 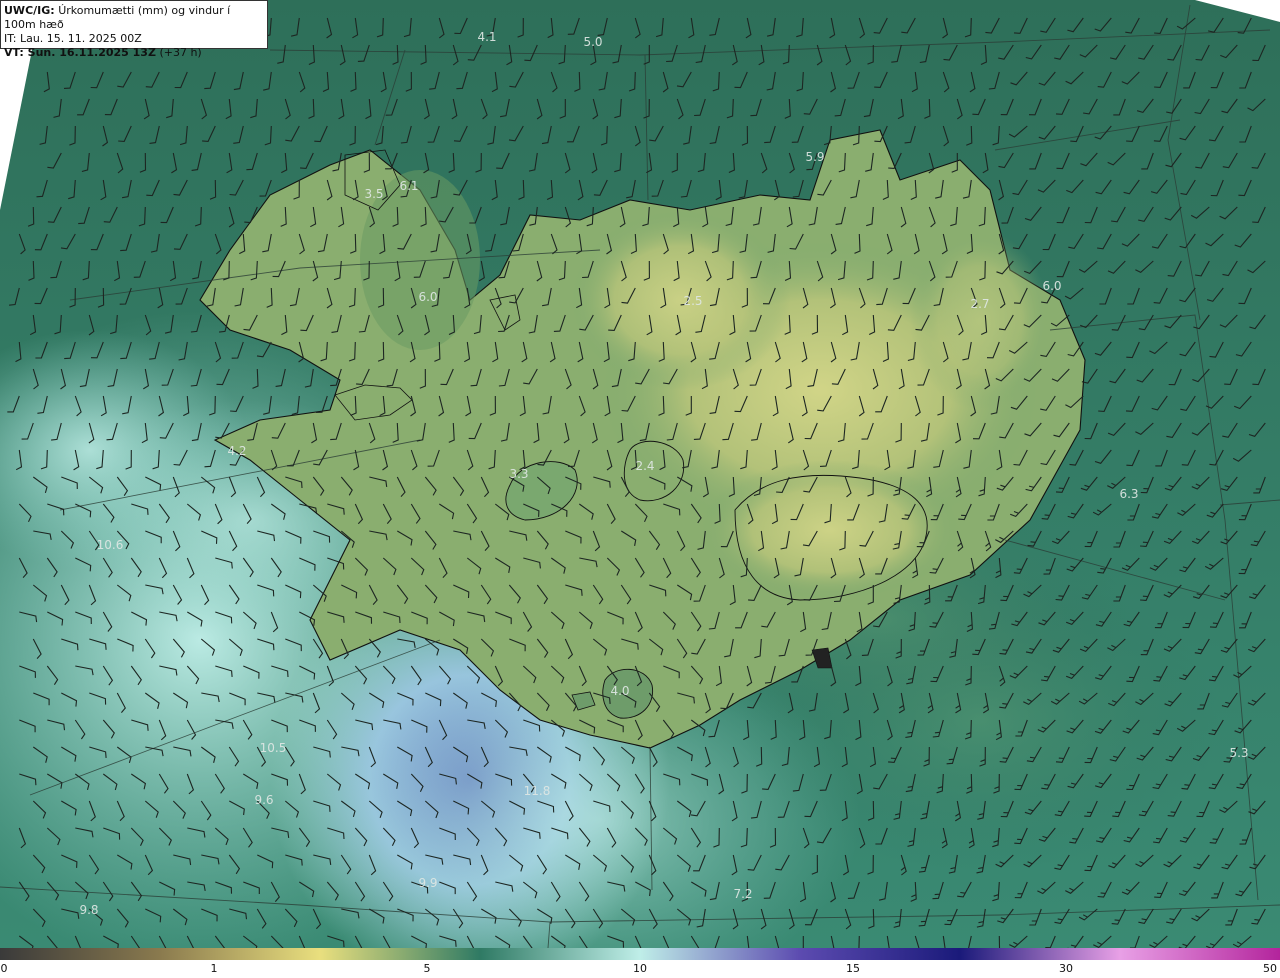 I want to click on colorbar-legend: 0 1 5 10 15 30 50, so click(x=640, y=963).